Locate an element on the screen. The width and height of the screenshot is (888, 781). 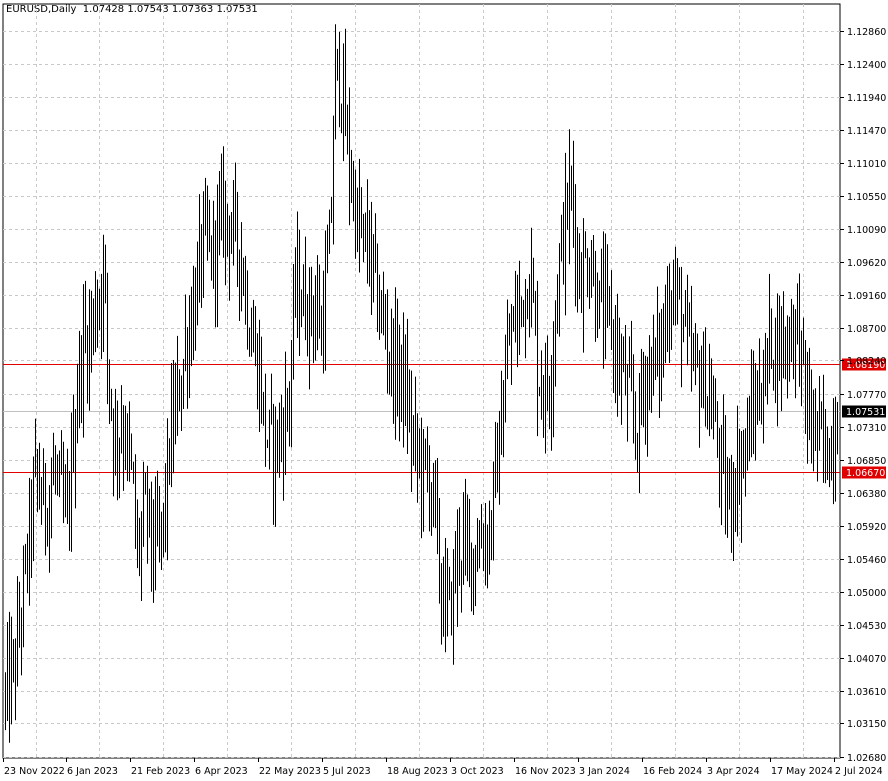
y-tick-label: 1.10550 is located at coordinates (866, 197).